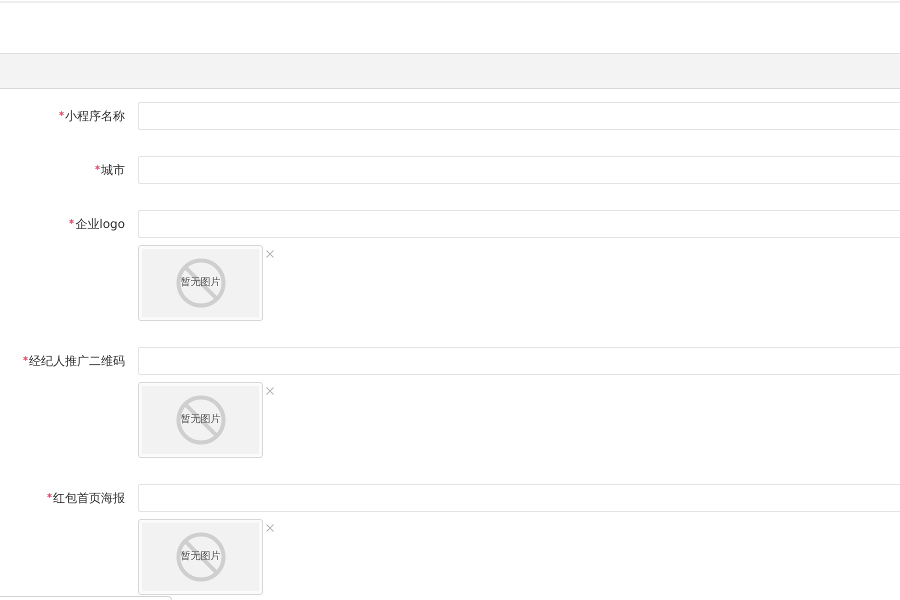  I want to click on field-label: 小程序名称, so click(95, 116).